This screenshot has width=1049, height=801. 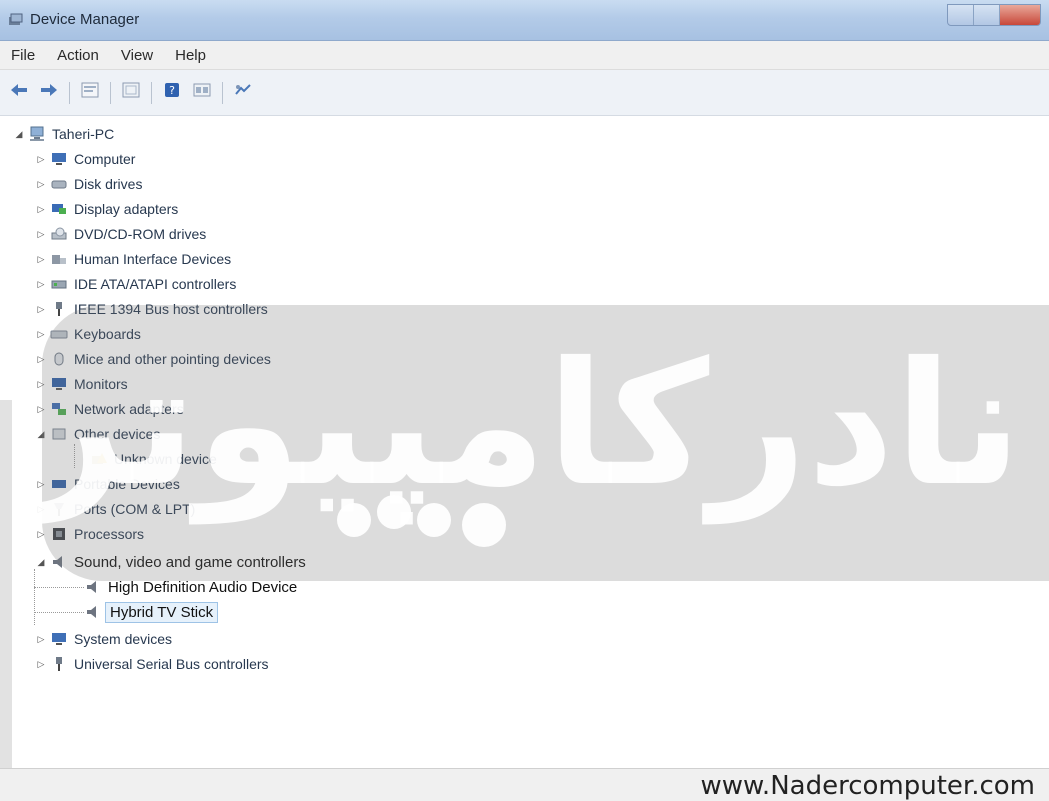 I want to click on tree-item-label: IDE ATA/ATAPI controllers, so click(x=155, y=284).